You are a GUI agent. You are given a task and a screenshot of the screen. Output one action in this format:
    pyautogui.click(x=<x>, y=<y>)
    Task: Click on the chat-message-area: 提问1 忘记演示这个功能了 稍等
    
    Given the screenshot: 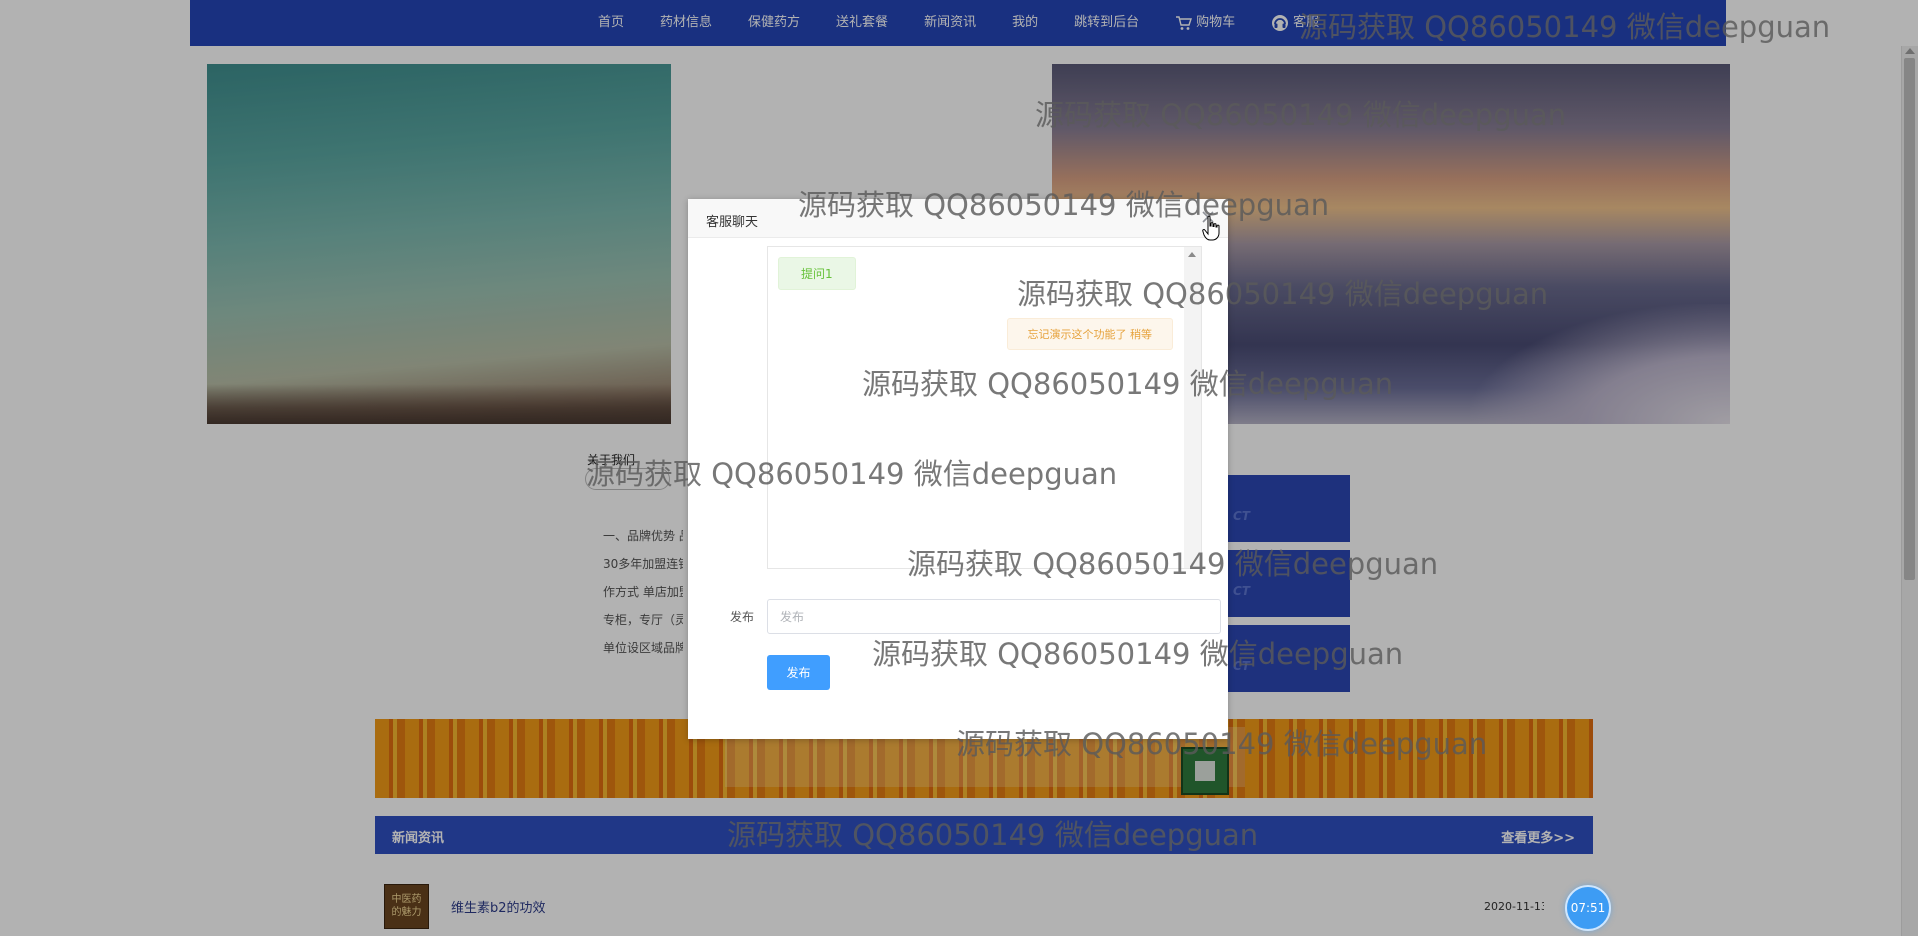 What is the action you would take?
    pyautogui.click(x=984, y=407)
    